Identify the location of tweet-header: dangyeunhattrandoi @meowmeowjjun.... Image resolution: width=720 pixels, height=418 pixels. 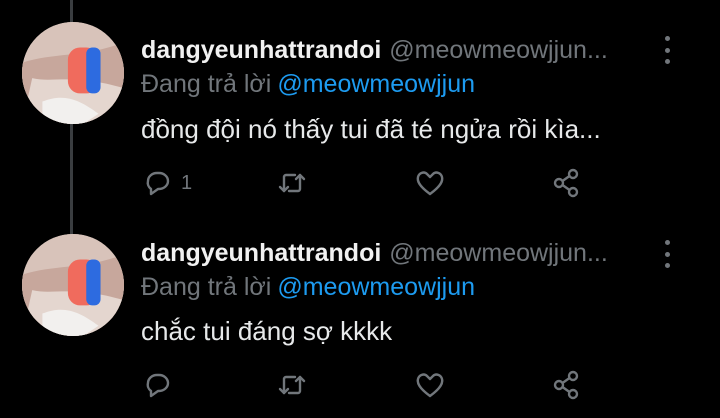
(391, 253).